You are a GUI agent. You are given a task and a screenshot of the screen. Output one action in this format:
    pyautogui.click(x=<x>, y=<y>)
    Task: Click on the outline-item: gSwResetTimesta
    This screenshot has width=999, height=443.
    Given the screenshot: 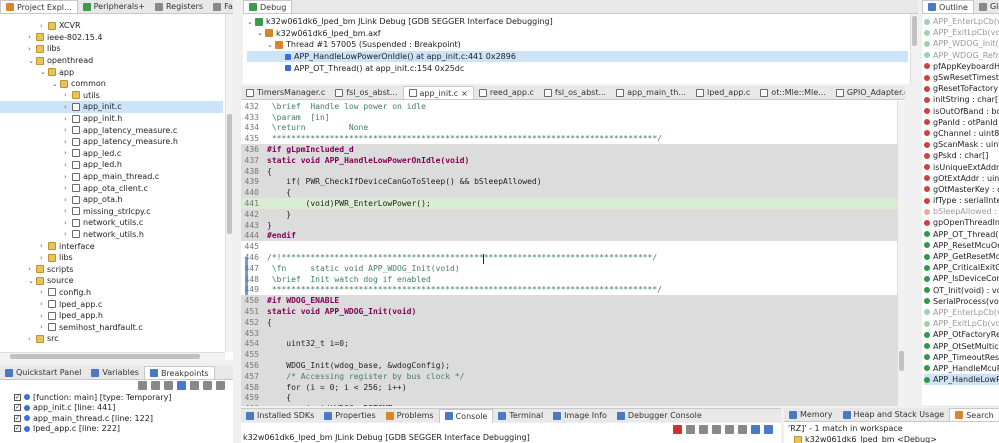 What is the action you would take?
    pyautogui.click(x=961, y=77)
    